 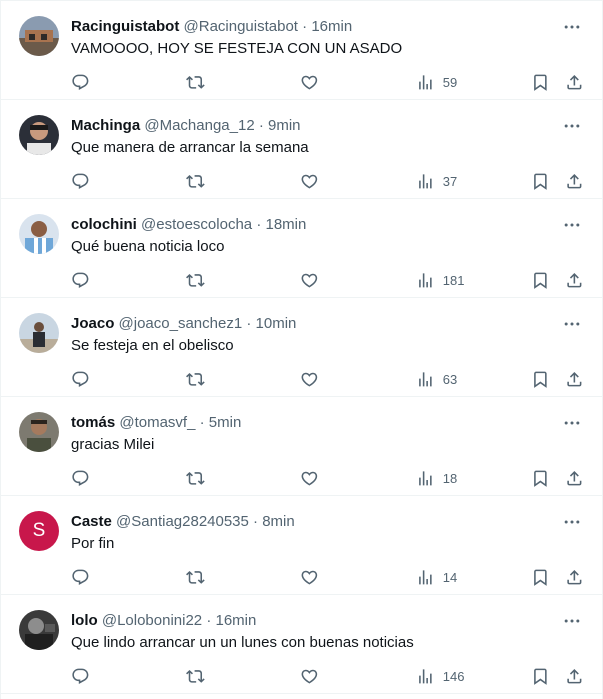 I want to click on views-button: 181, so click(x=440, y=280).